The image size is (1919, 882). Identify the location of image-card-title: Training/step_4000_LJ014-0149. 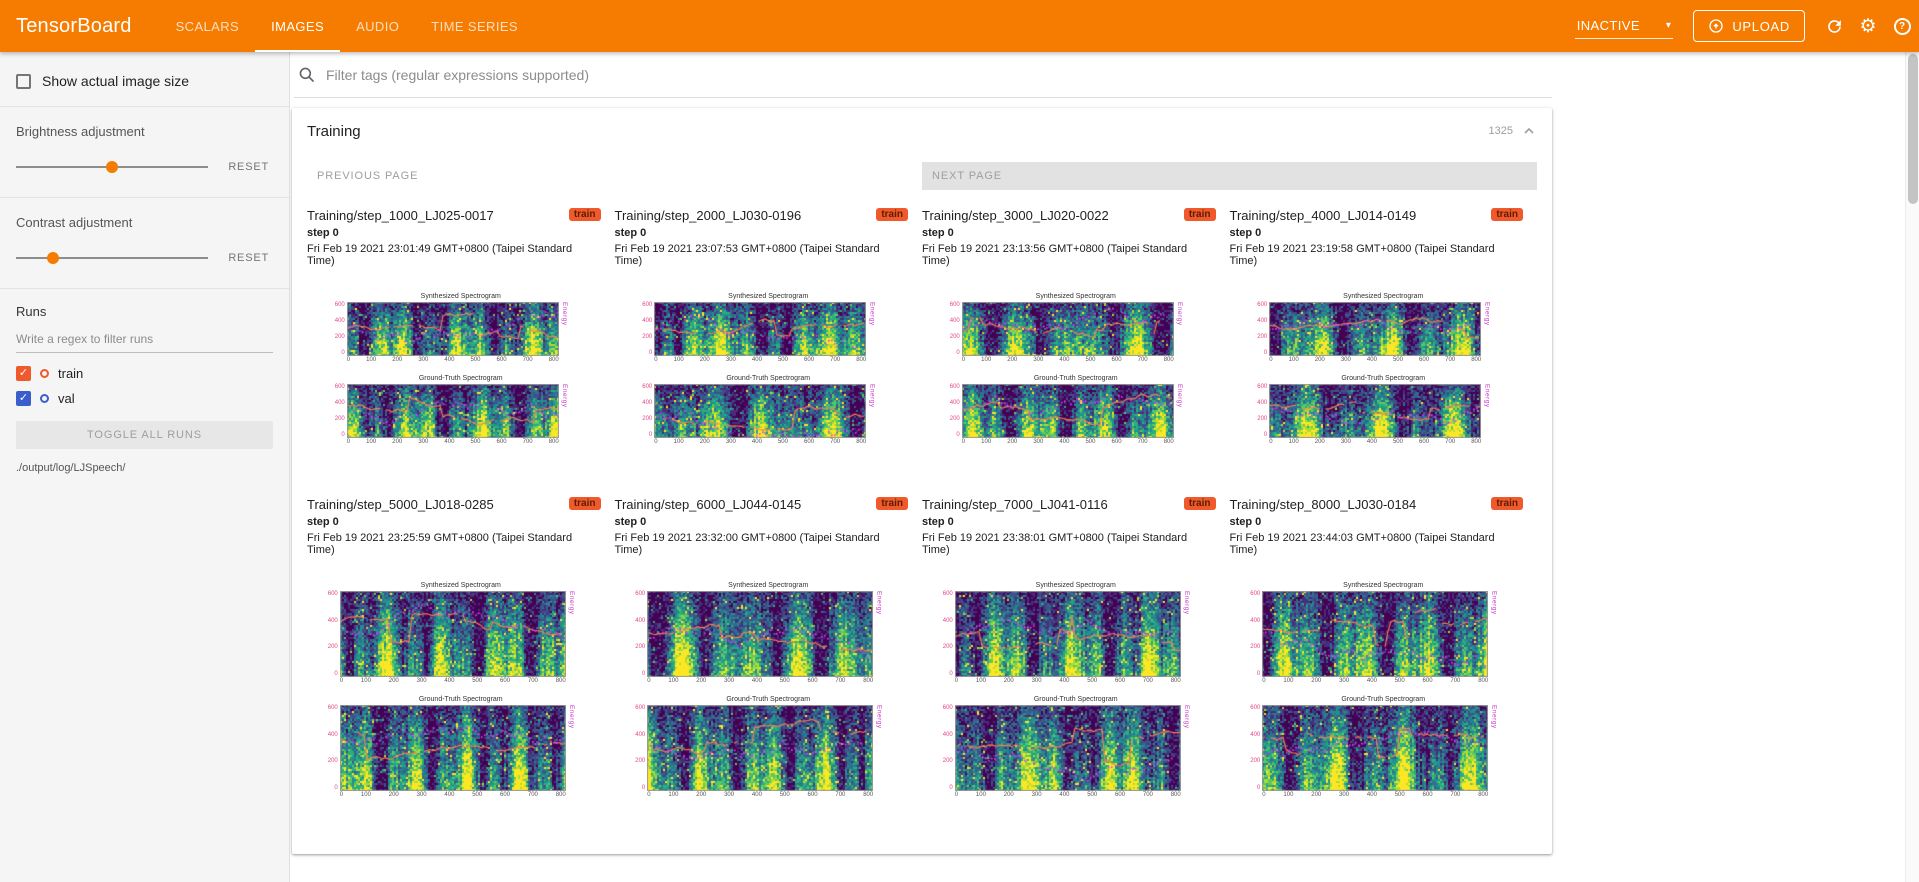
(1323, 215).